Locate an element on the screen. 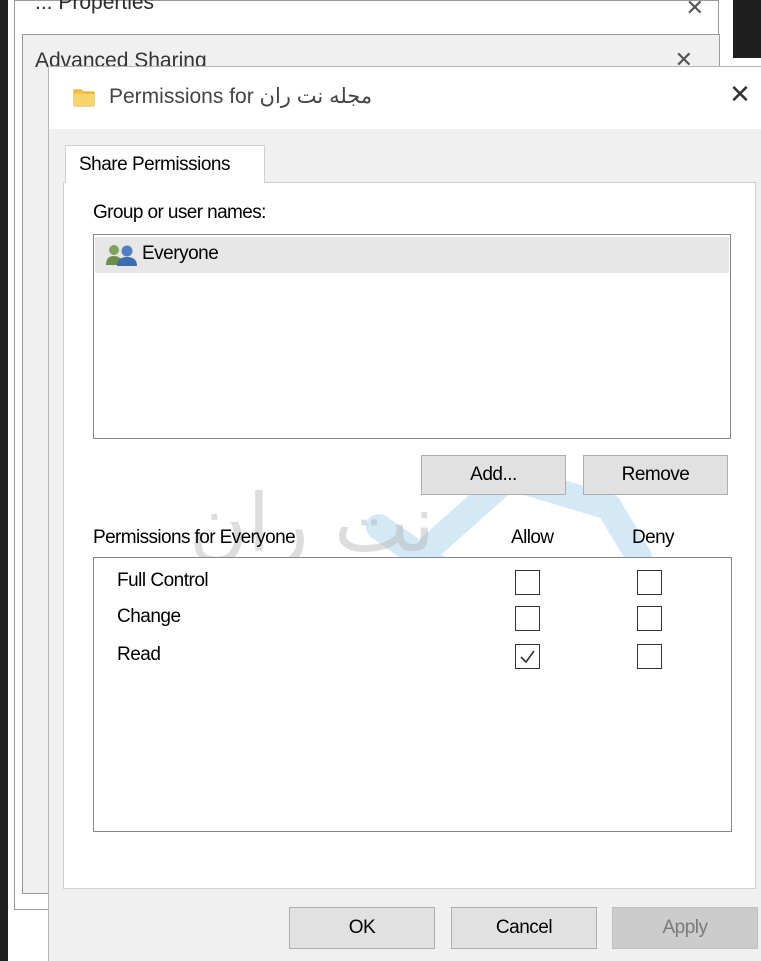  apply-button-label: Apply is located at coordinates (685, 927).